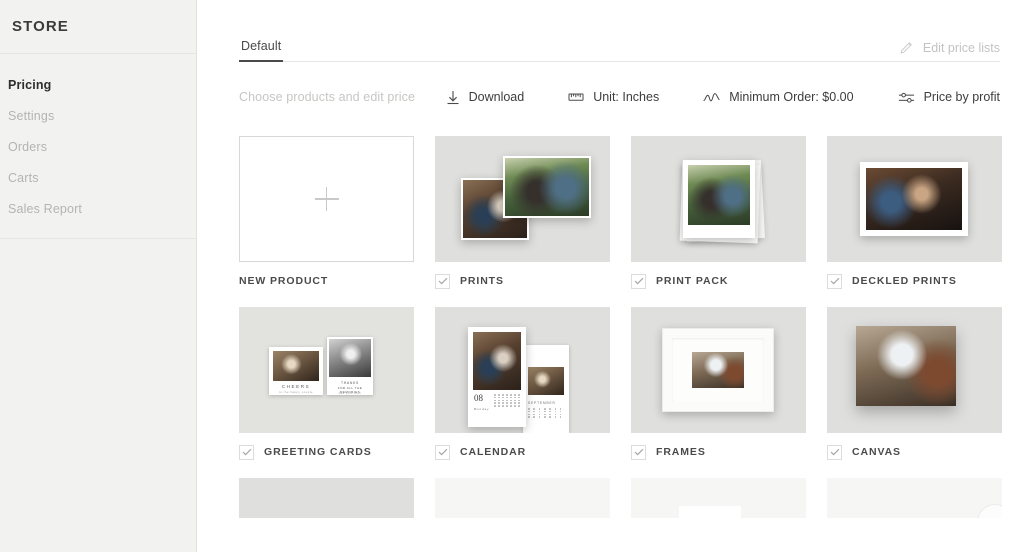 Image resolution: width=1024 pixels, height=552 pixels. What do you see at coordinates (876, 452) in the screenshot?
I see `product-label: CANVAS` at bounding box center [876, 452].